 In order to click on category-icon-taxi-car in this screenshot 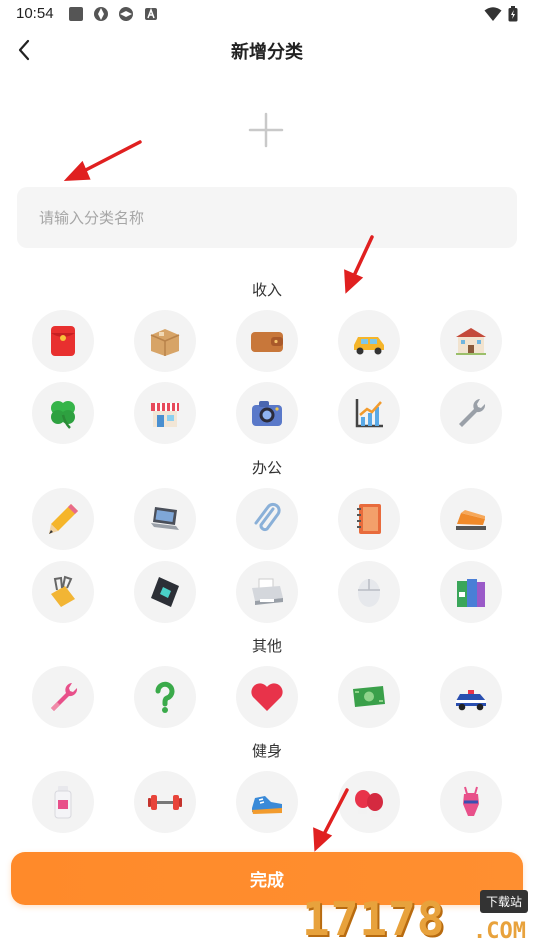, I will do `click(369, 341)`.